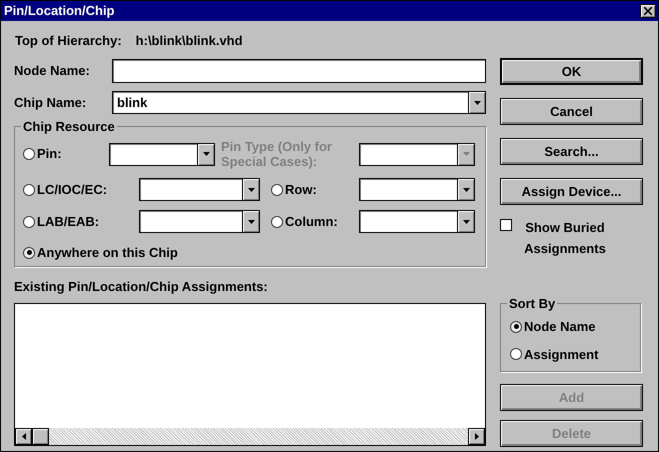 The width and height of the screenshot is (659, 452). What do you see at coordinates (299, 102) in the screenshot?
I see `dropdown-field: blink` at bounding box center [299, 102].